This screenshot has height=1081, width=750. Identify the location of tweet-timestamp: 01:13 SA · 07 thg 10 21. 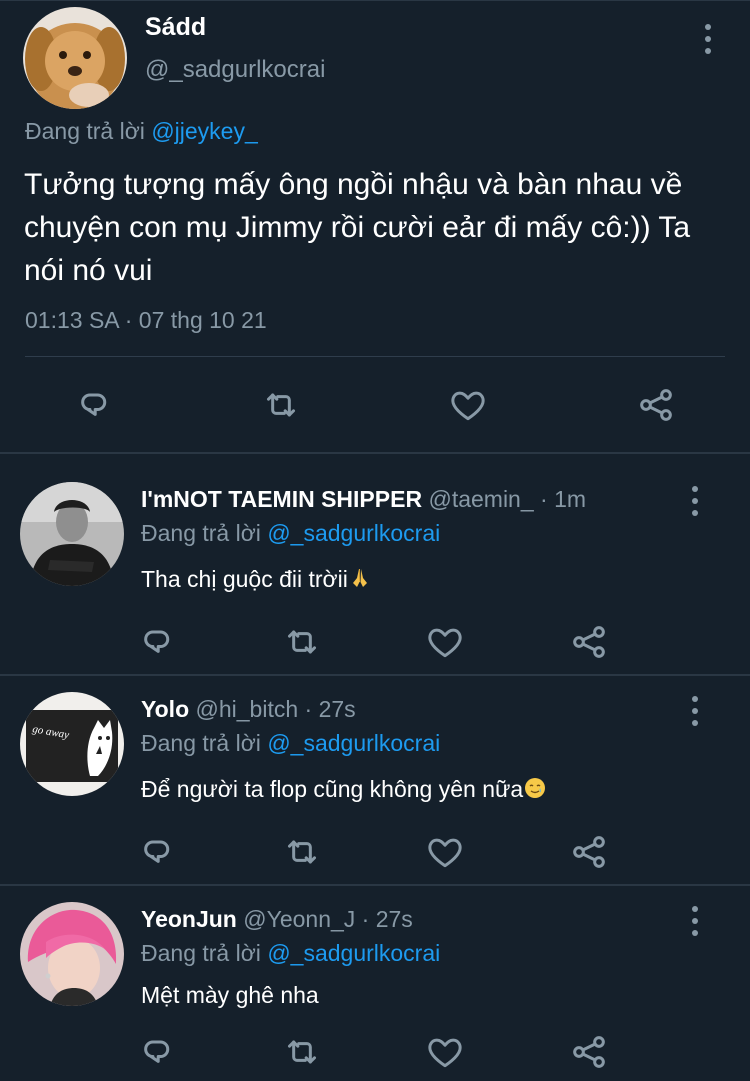
(146, 320).